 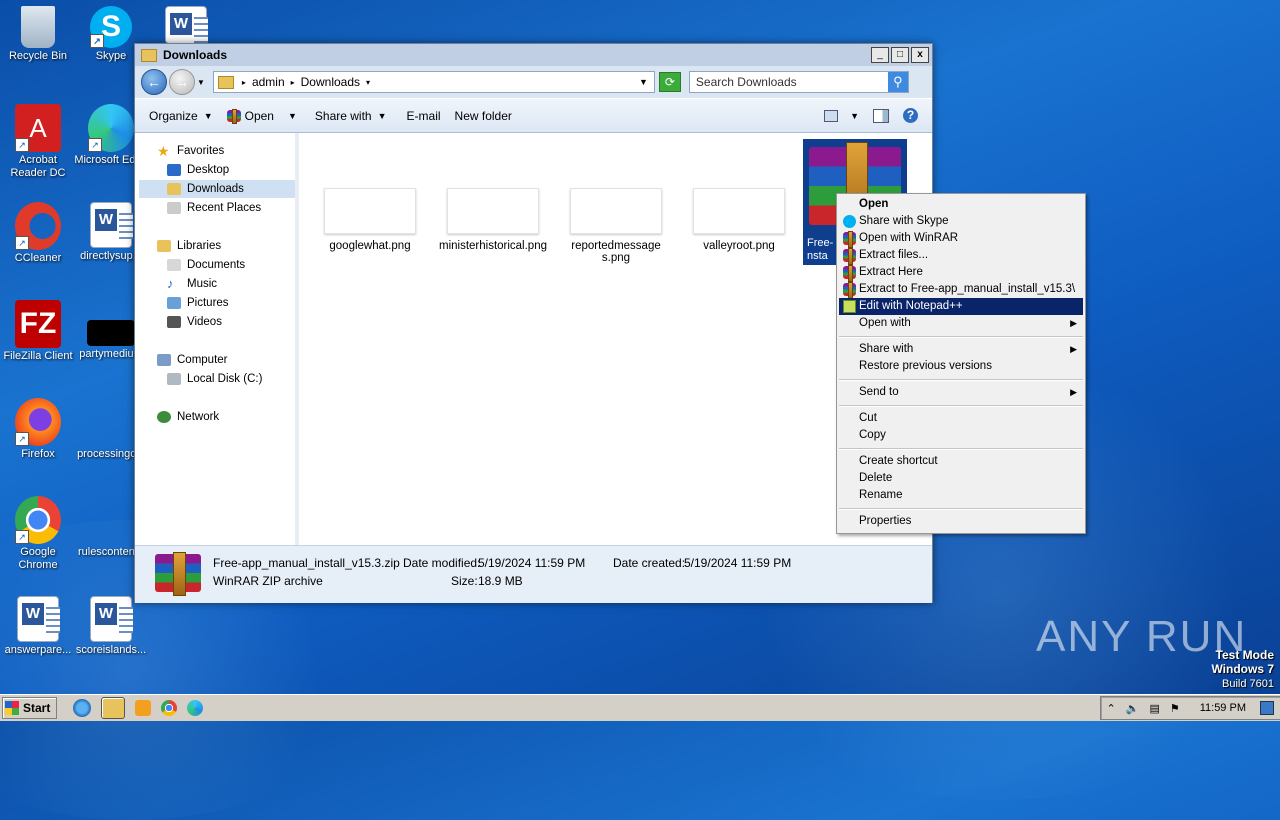 What do you see at coordinates (173, 115) in the screenshot?
I see `organize-label: Organize` at bounding box center [173, 115].